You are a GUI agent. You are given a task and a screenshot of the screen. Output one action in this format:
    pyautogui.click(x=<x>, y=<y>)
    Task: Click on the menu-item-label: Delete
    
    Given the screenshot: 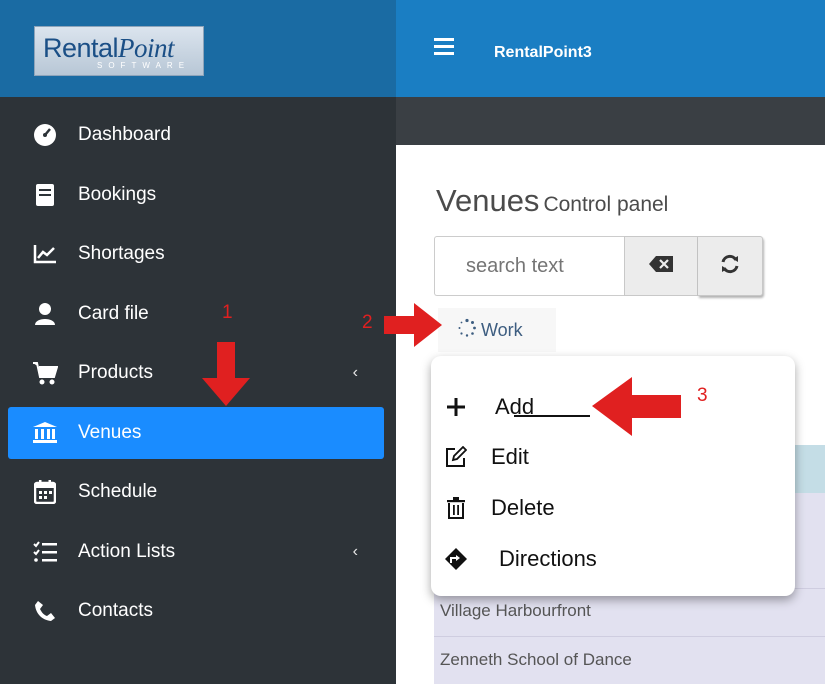 What is the action you would take?
    pyautogui.click(x=523, y=507)
    